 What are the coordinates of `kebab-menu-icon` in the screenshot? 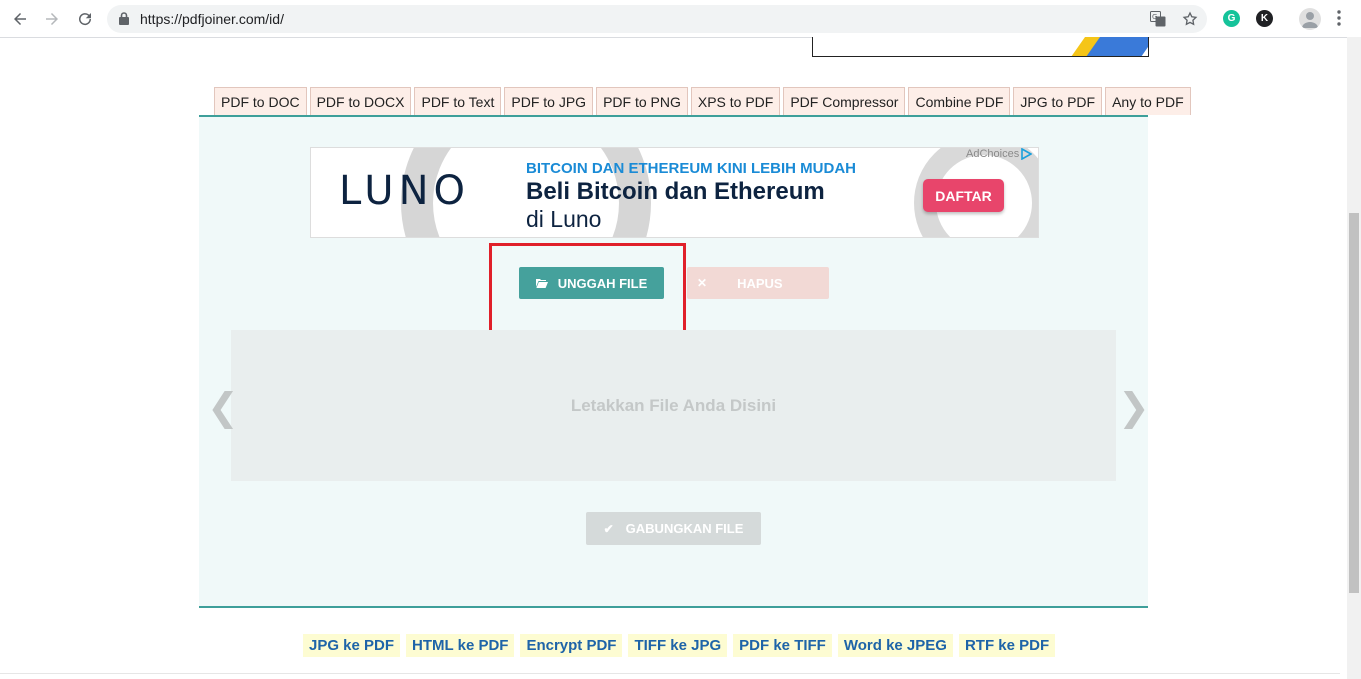 It's located at (1339, 20).